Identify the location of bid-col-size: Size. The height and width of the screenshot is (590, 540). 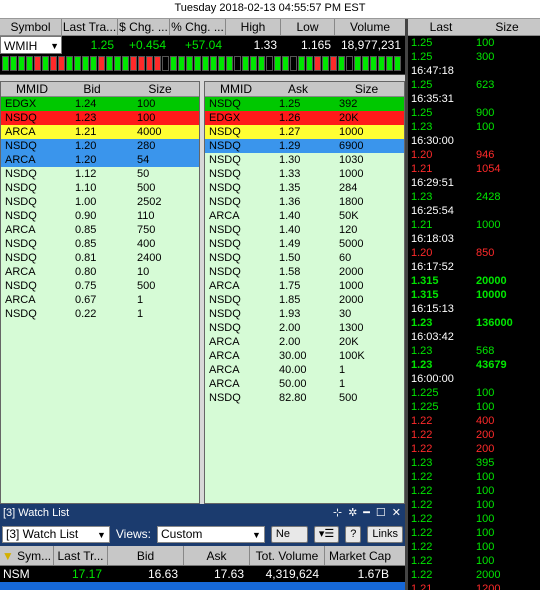
(160, 89).